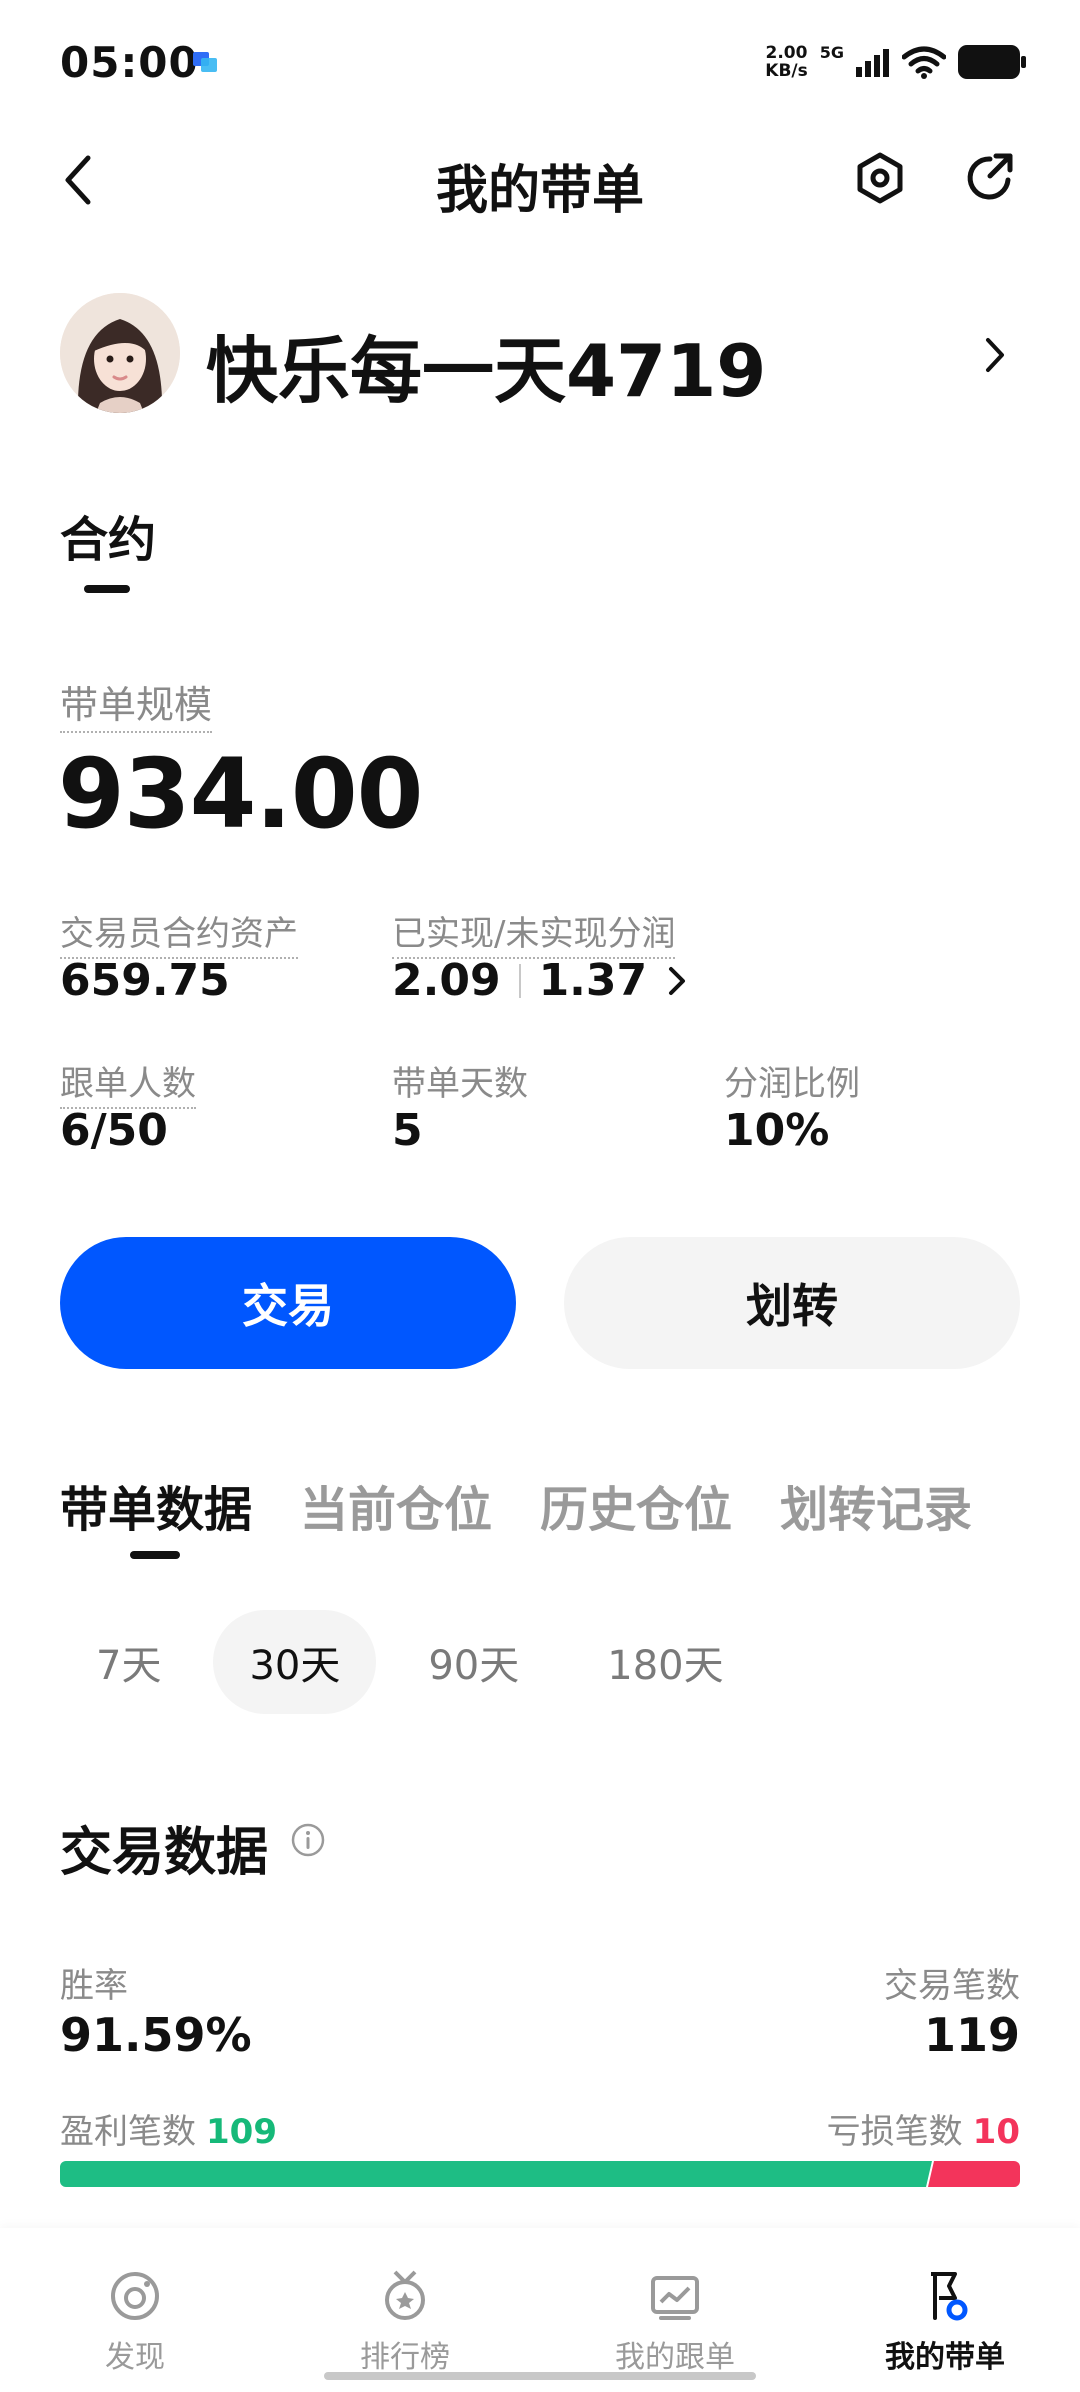 The width and height of the screenshot is (1080, 2392). Describe the element at coordinates (493, 2174) in the screenshot. I see `profit-ratio-bar` at that location.